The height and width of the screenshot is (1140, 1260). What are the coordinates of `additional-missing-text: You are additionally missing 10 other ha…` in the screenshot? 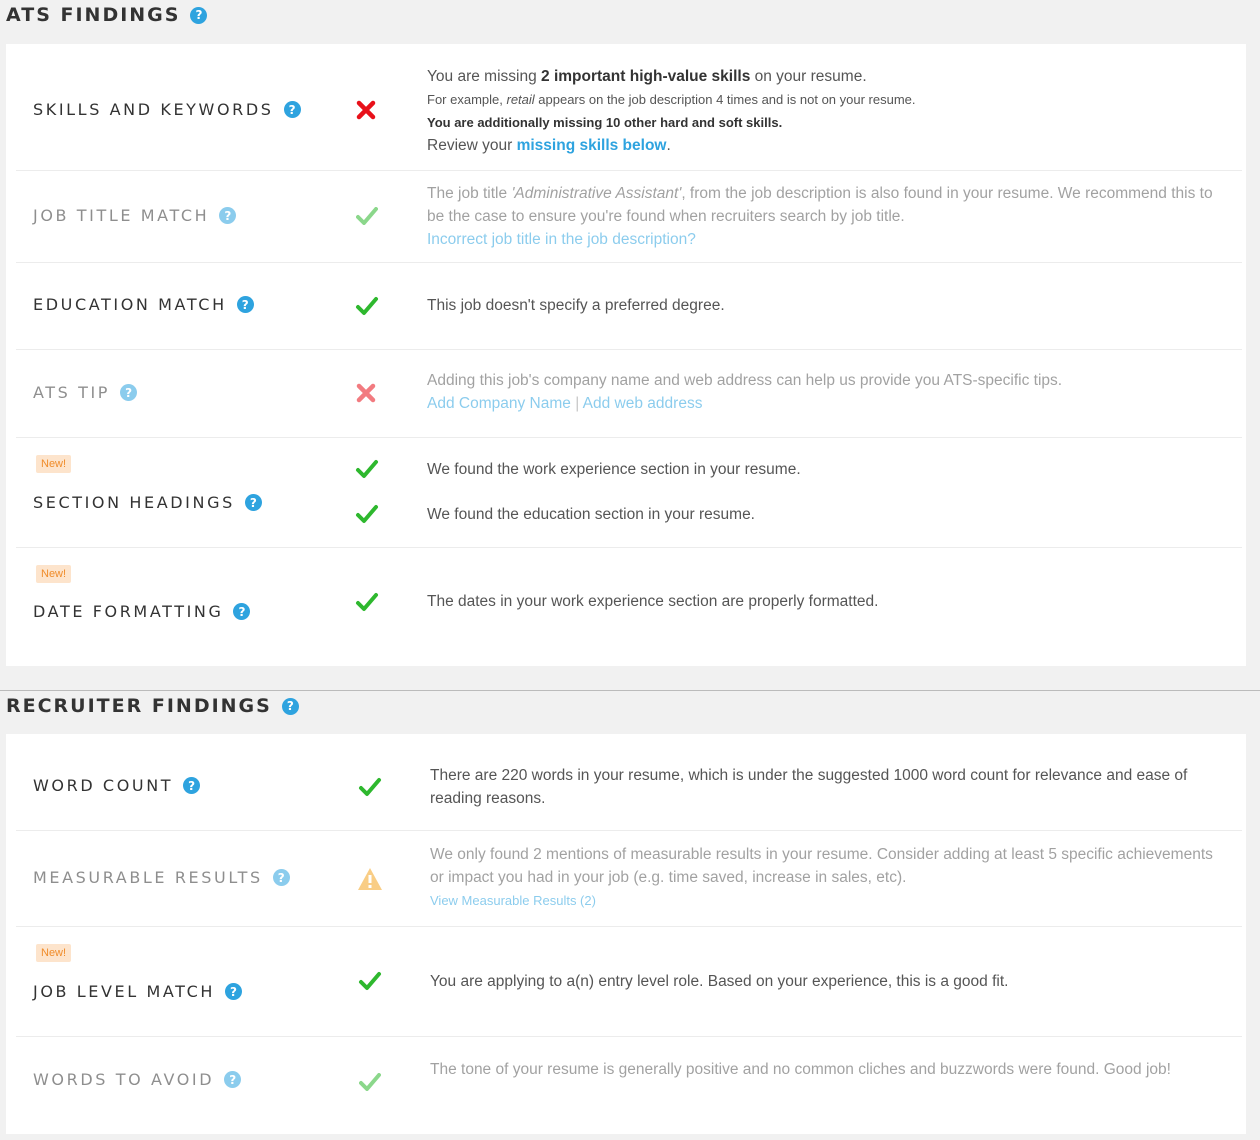 It's located at (605, 122).